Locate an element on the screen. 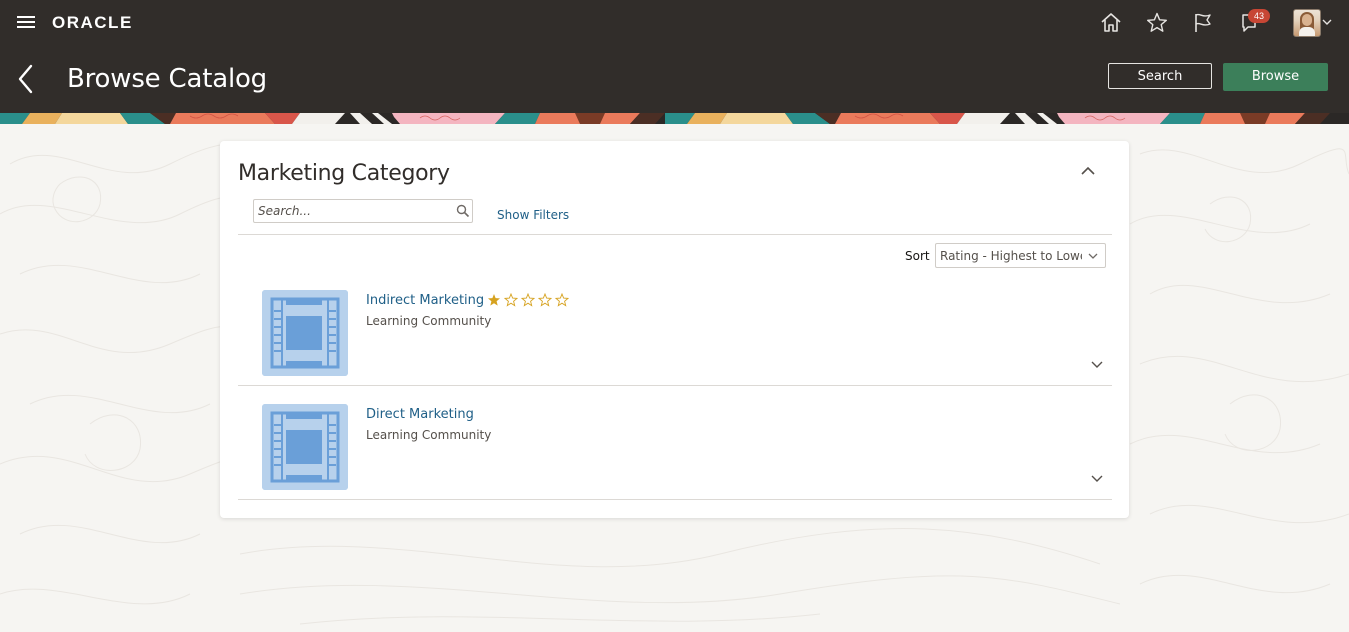  show-filters-link: Show Filters is located at coordinates (533, 215).